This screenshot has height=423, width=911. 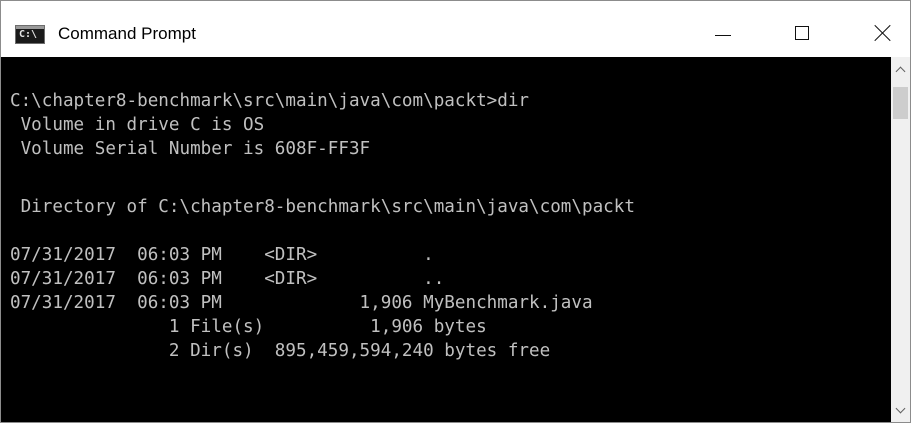 What do you see at coordinates (227, 279) in the screenshot?
I see `console-line: 07/31/2017 06:03 PM <DIR> ..` at bounding box center [227, 279].